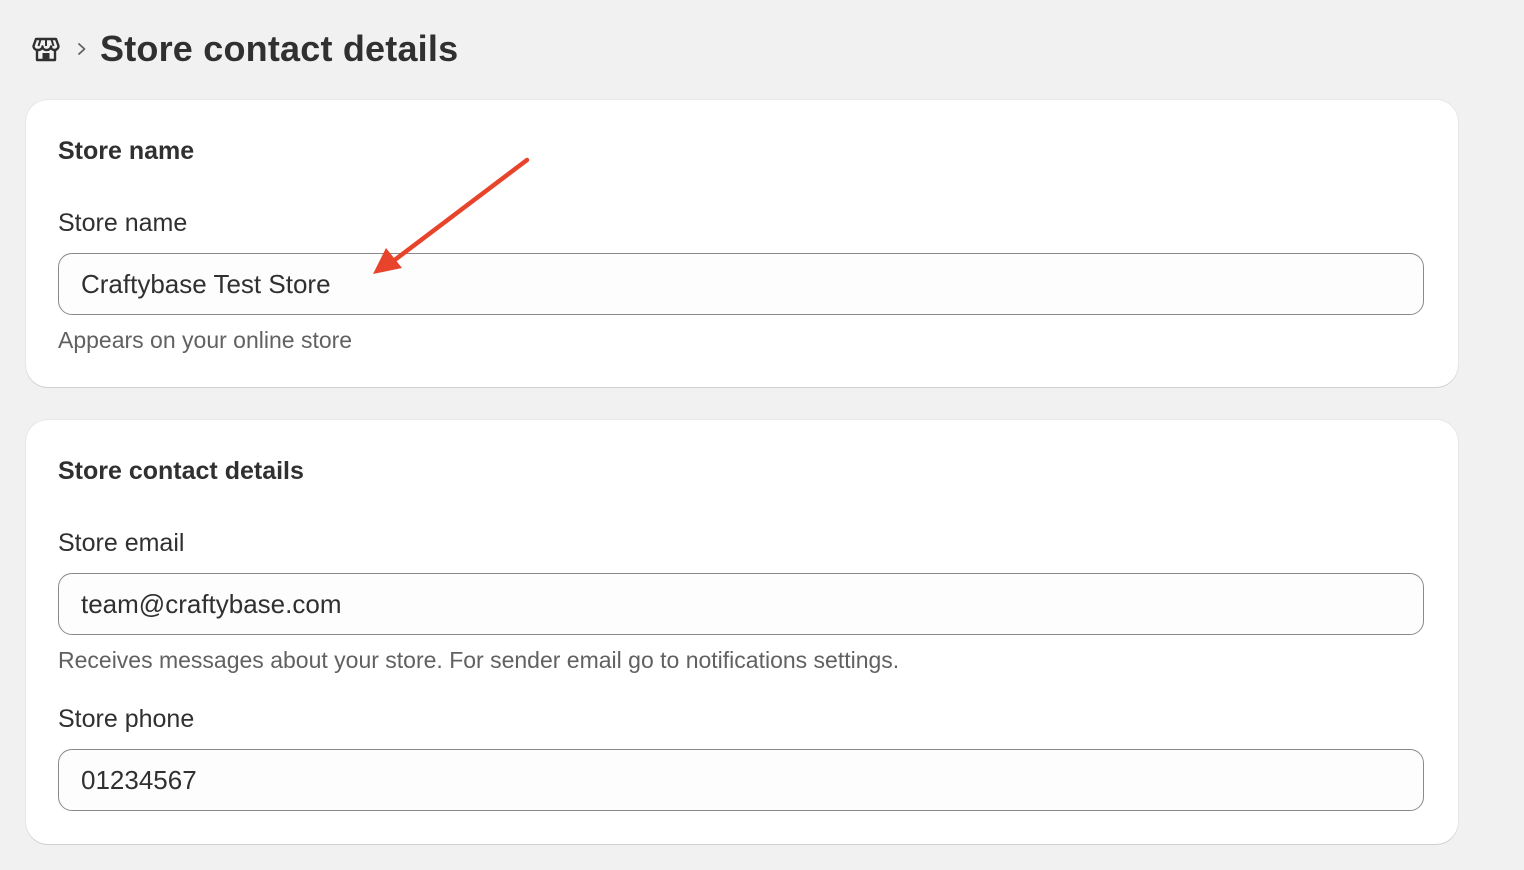  Describe the element at coordinates (46, 49) in the screenshot. I see `store-icon` at that location.